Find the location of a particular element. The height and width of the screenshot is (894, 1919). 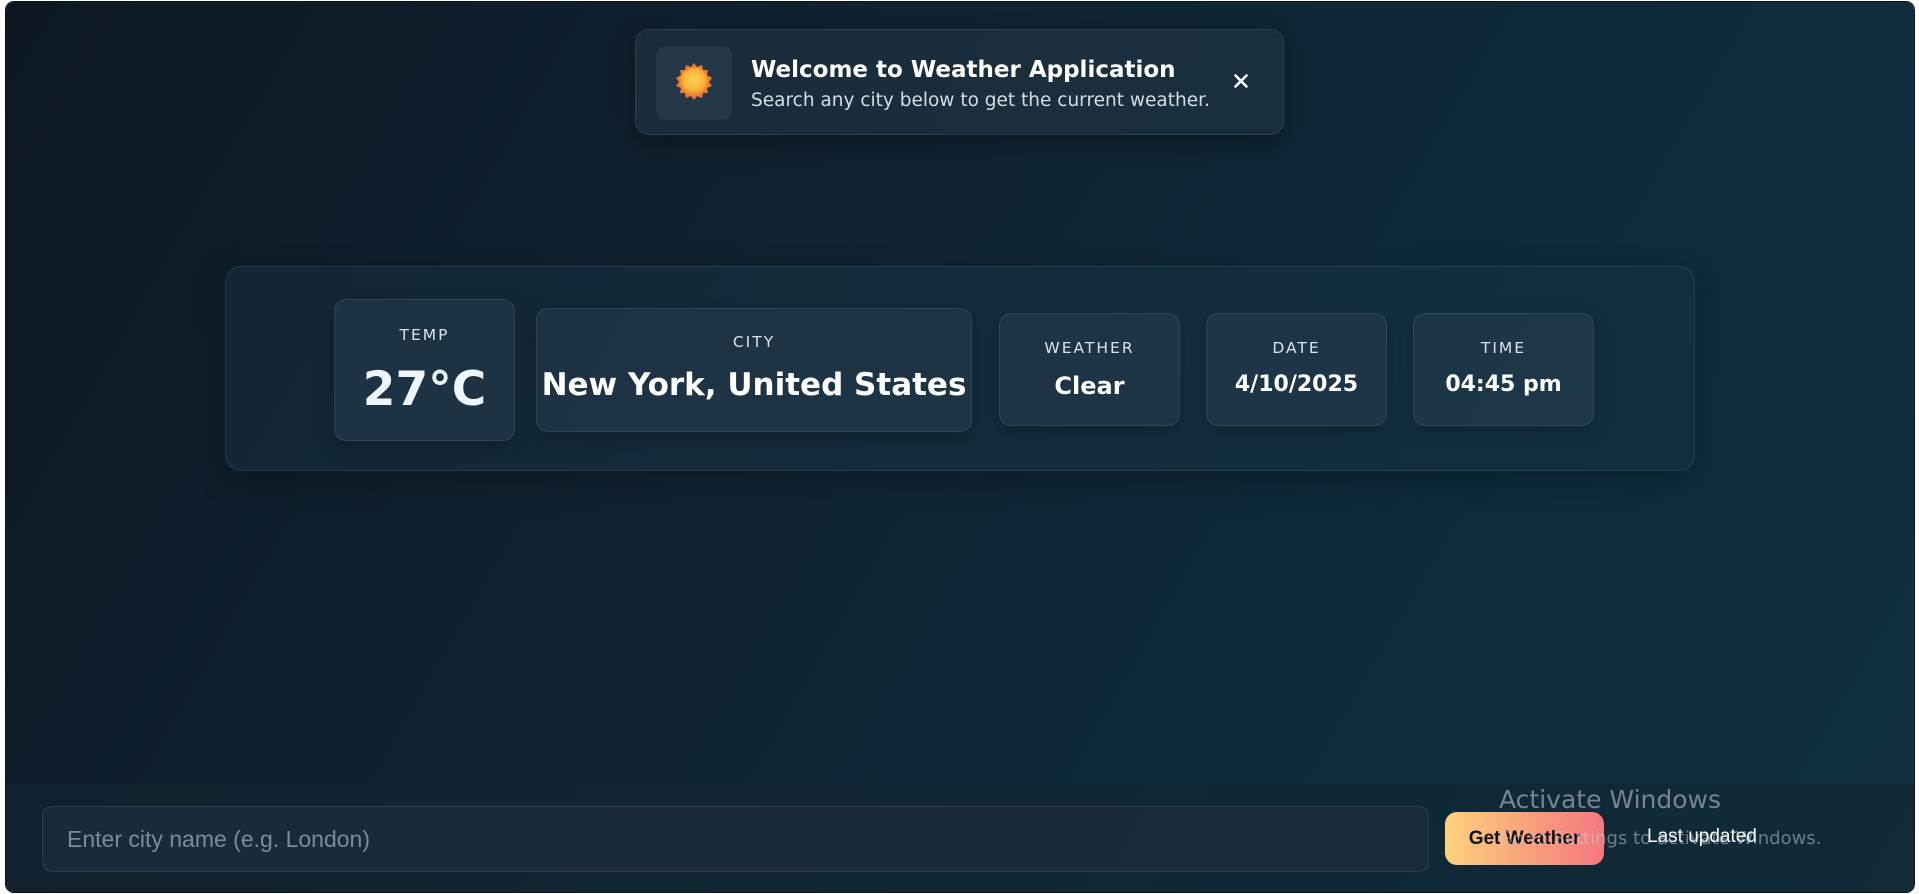

toast-icon-box is located at coordinates (694, 83).